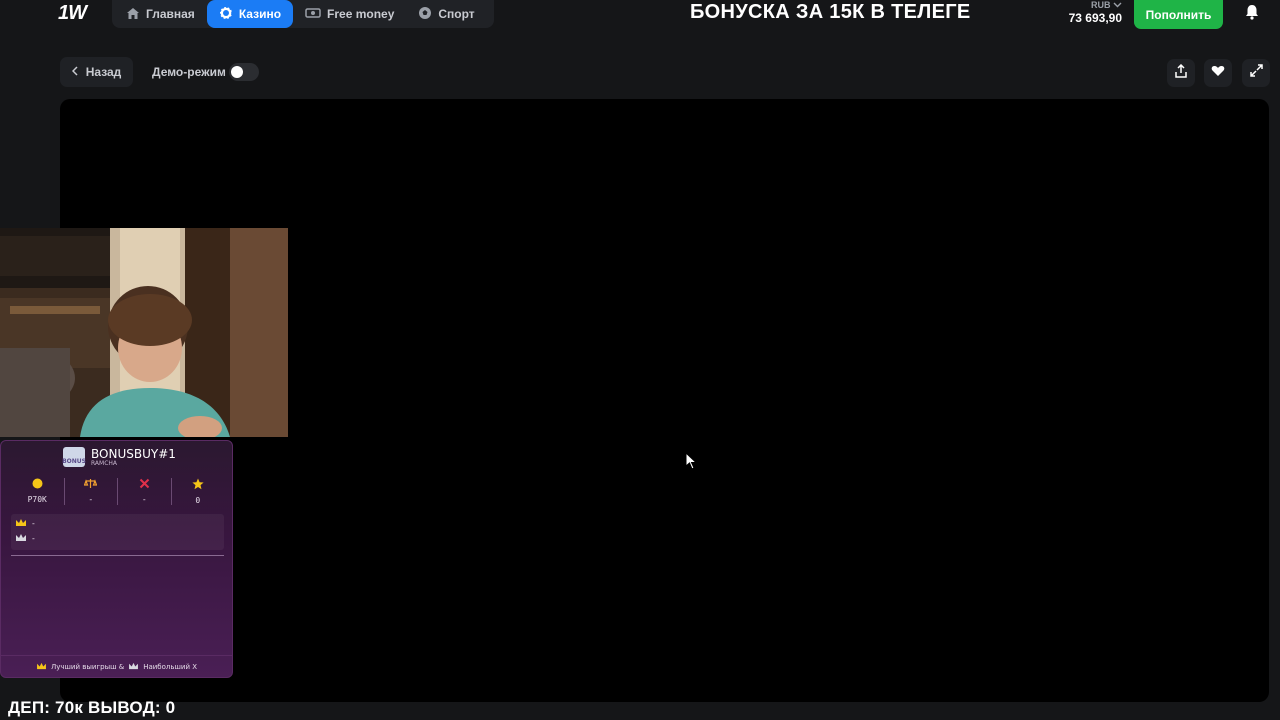  What do you see at coordinates (144, 485) in the screenshot?
I see `cross-icon` at bounding box center [144, 485].